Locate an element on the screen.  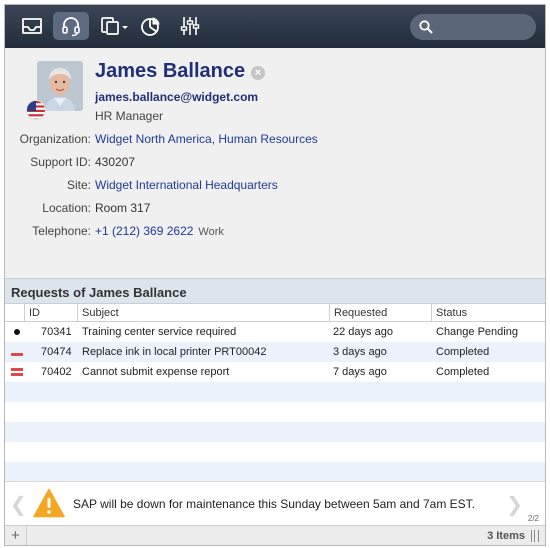
next-notification-button: ❯ is located at coordinates (514, 504).